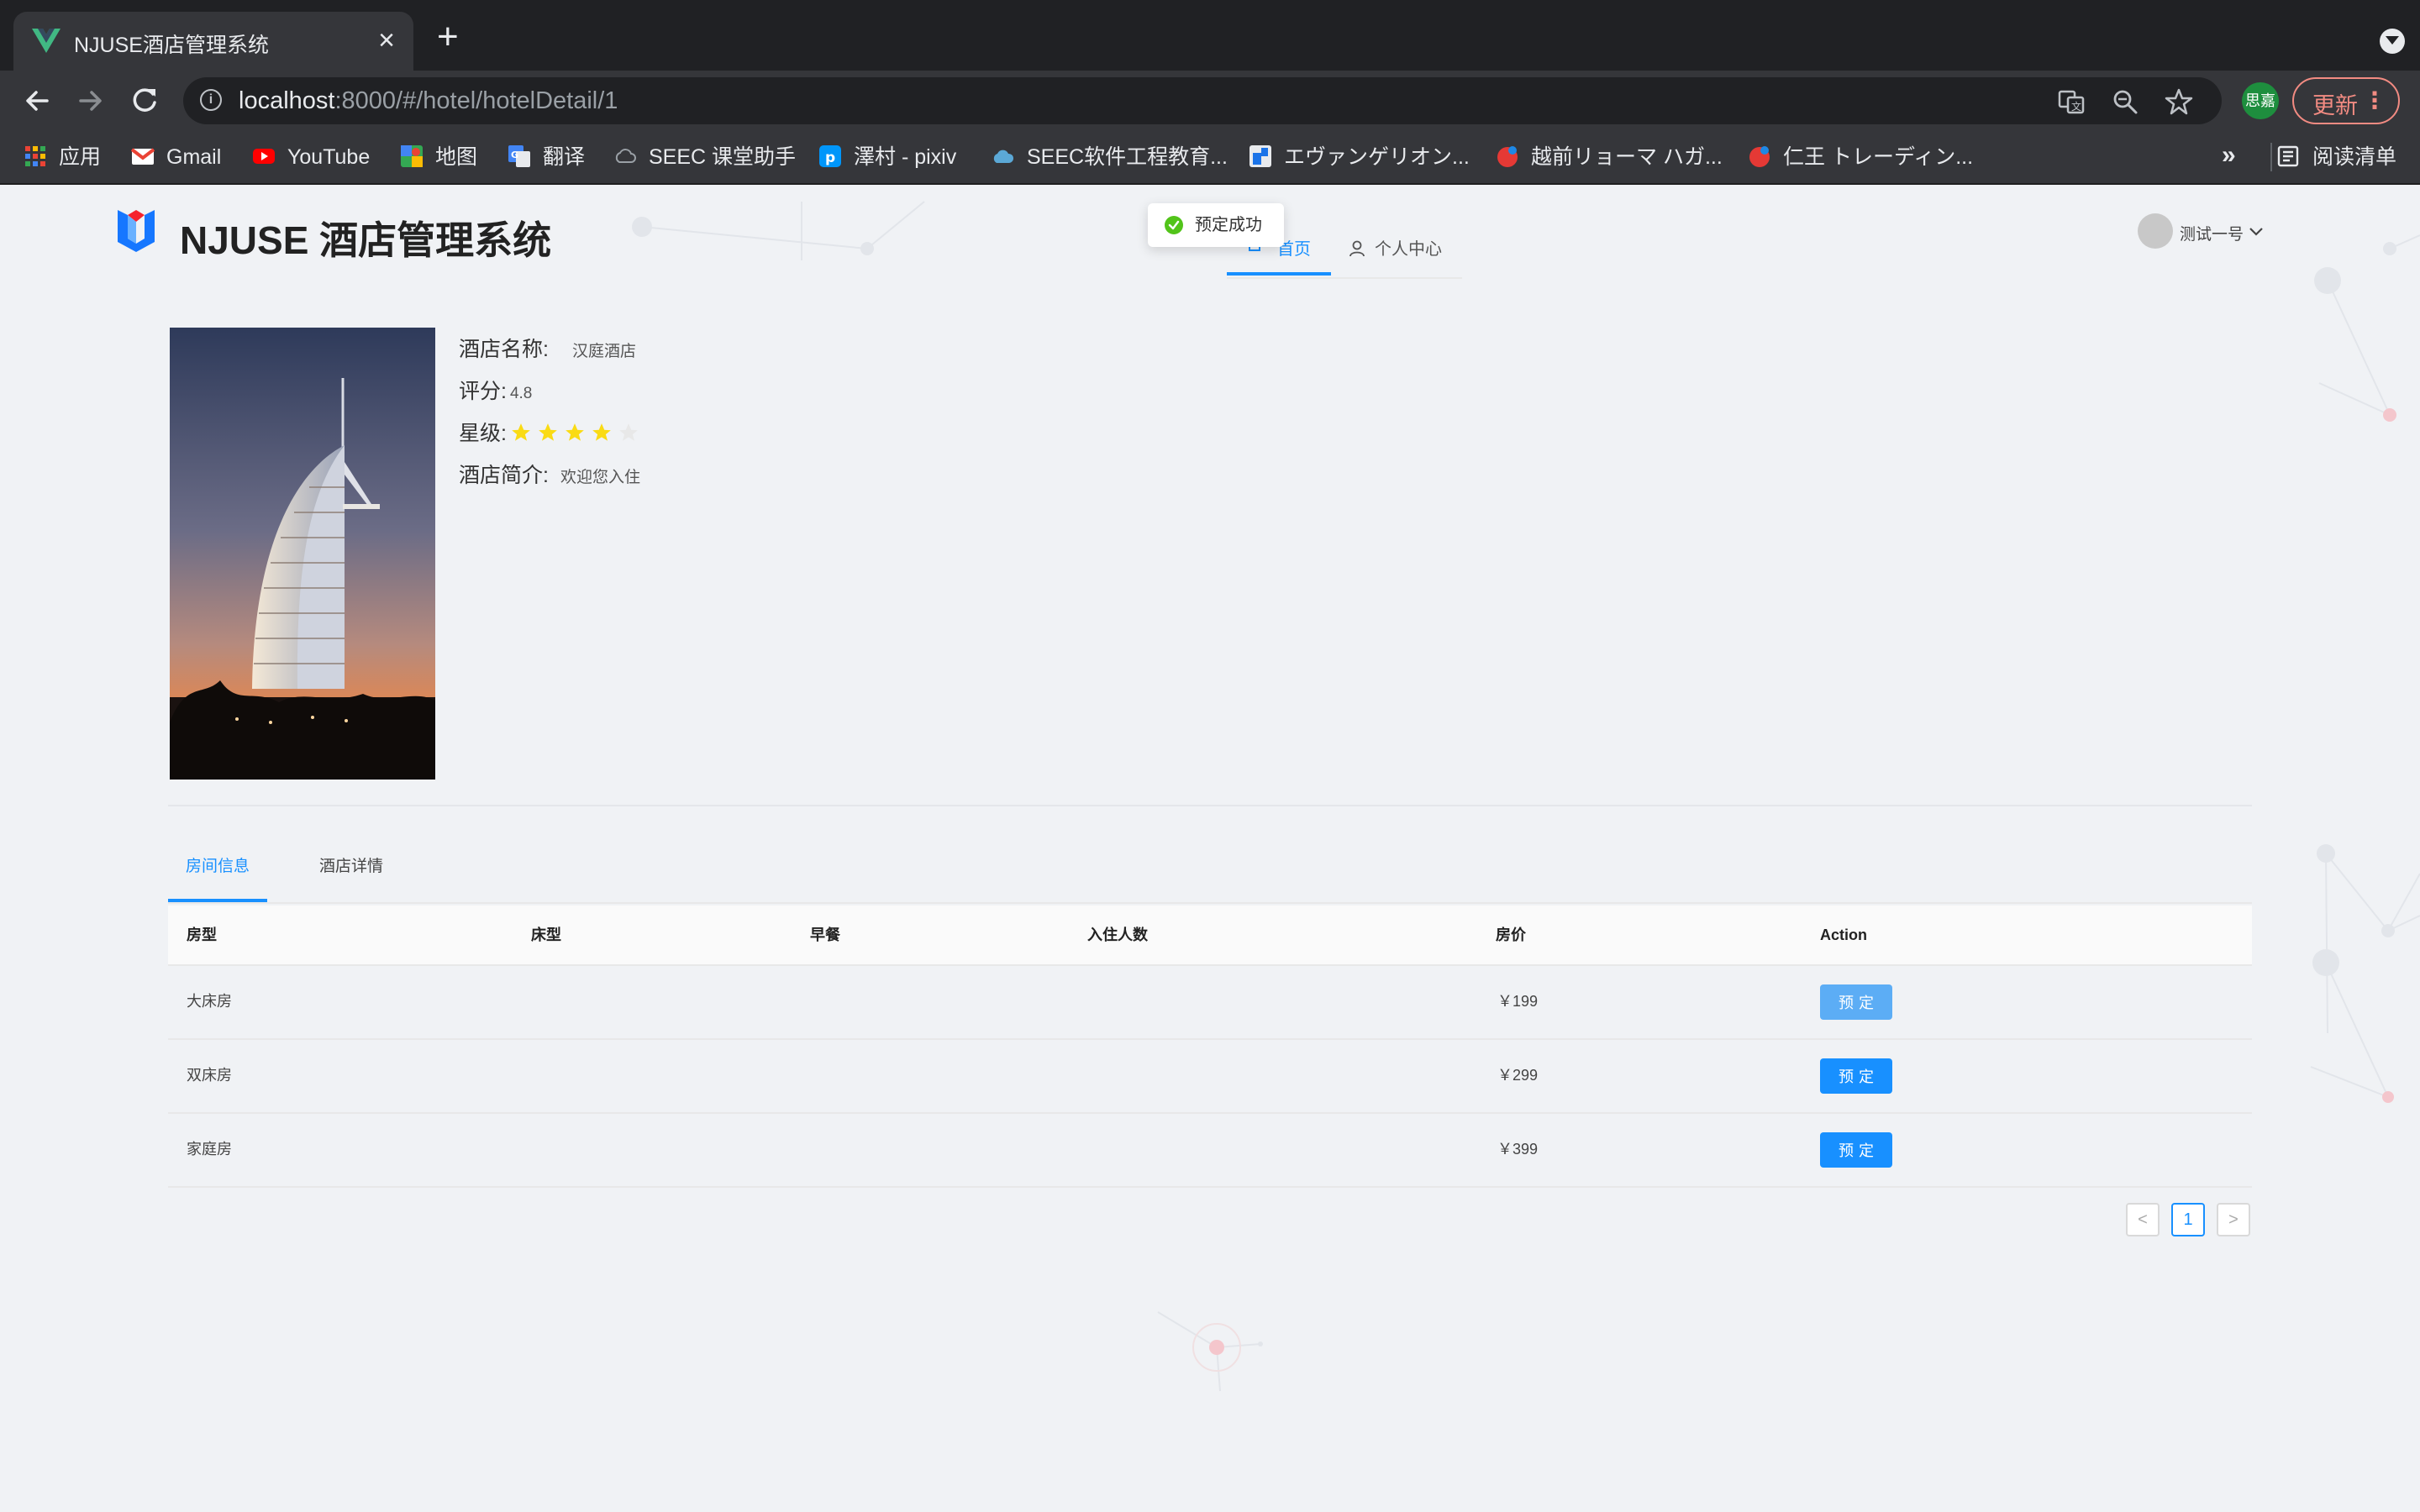  I want to click on reading-list-icon, so click(2288, 156).